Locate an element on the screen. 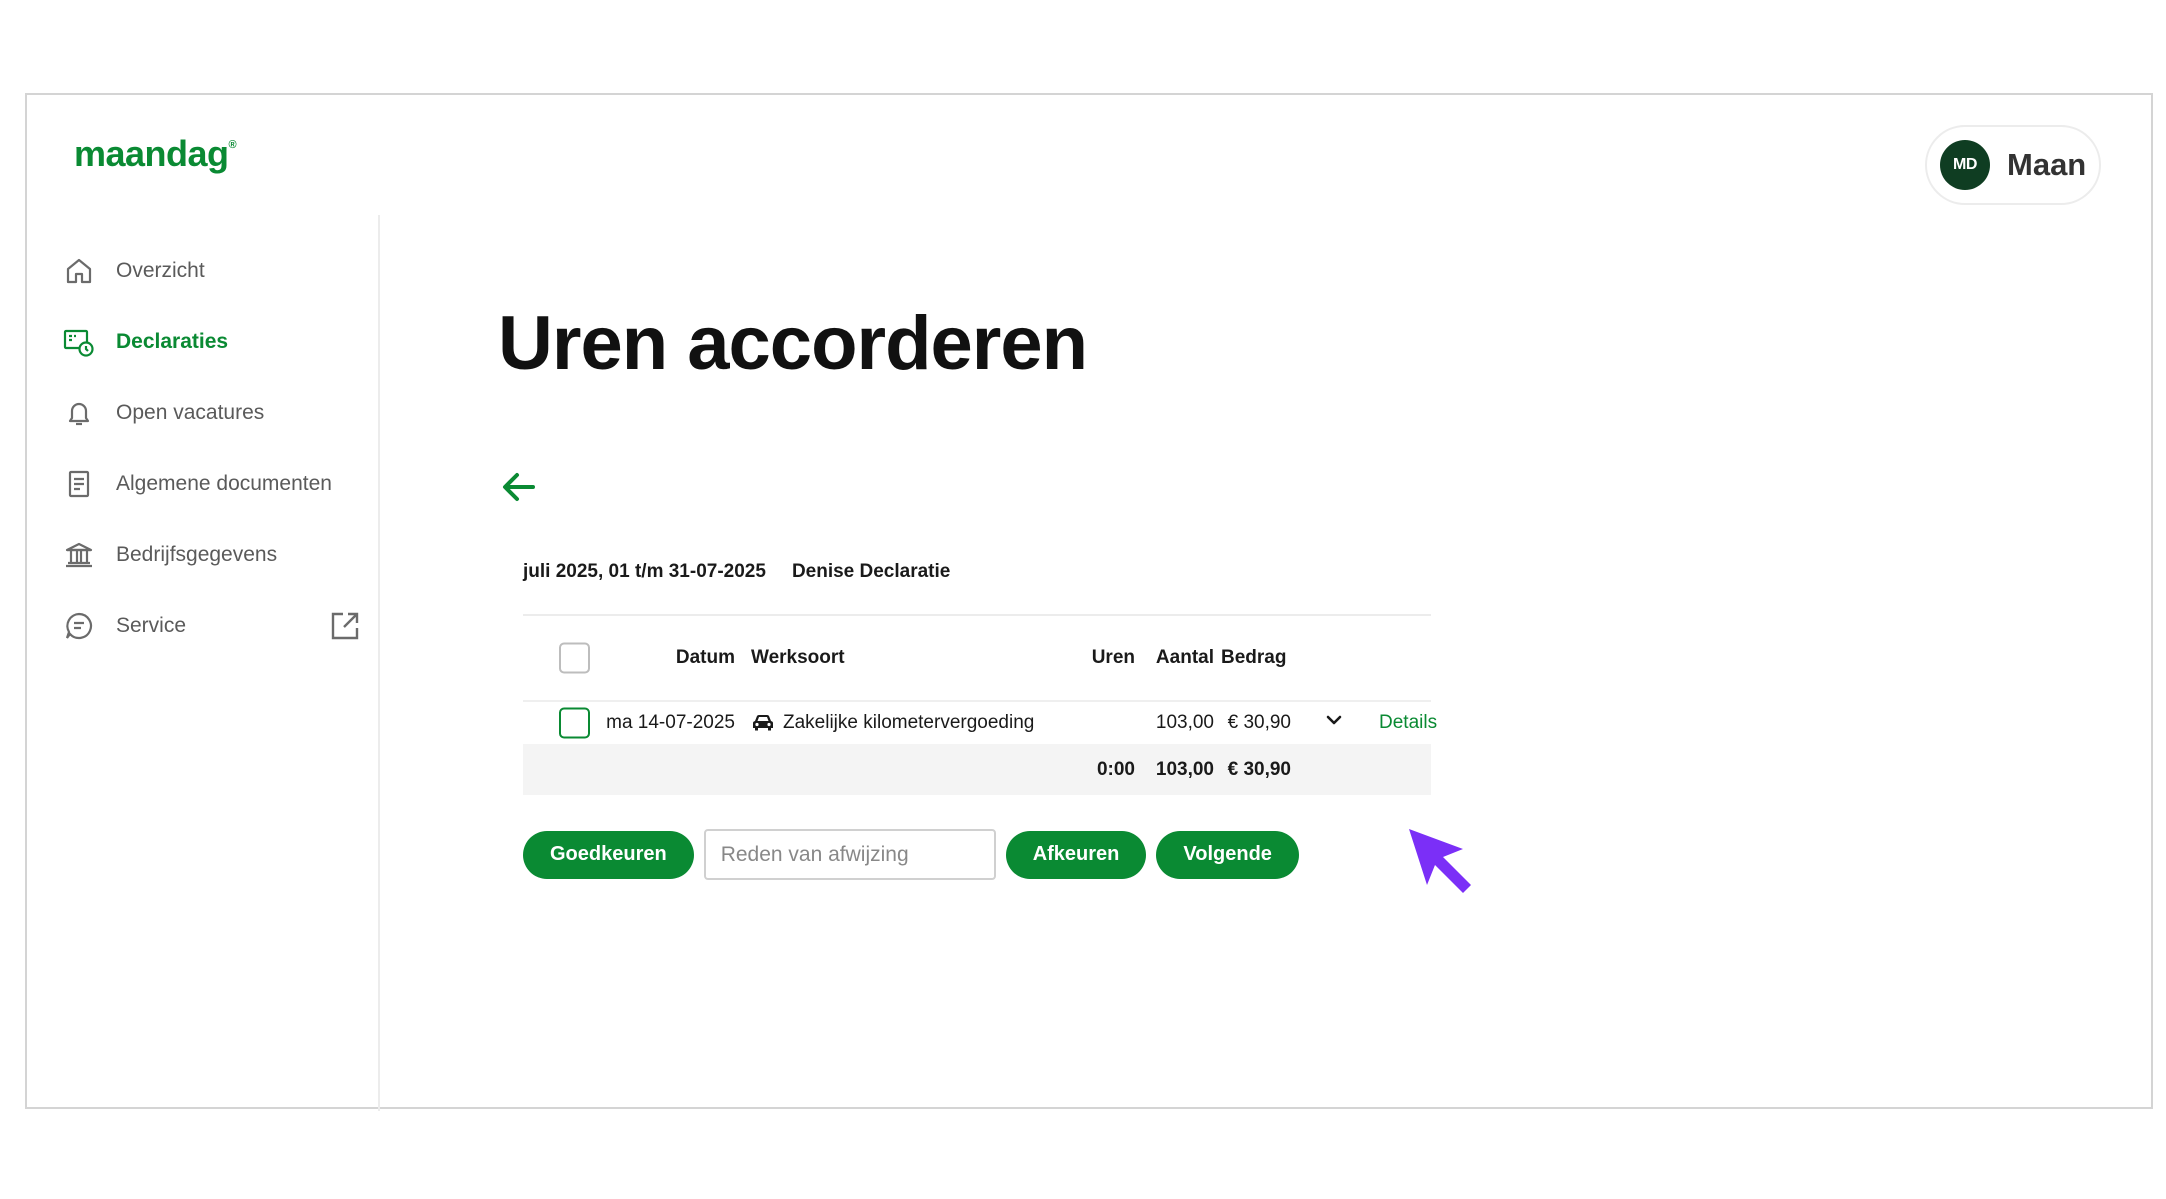 The image size is (2166, 1199). user-name: Maan is located at coordinates (2047, 164).